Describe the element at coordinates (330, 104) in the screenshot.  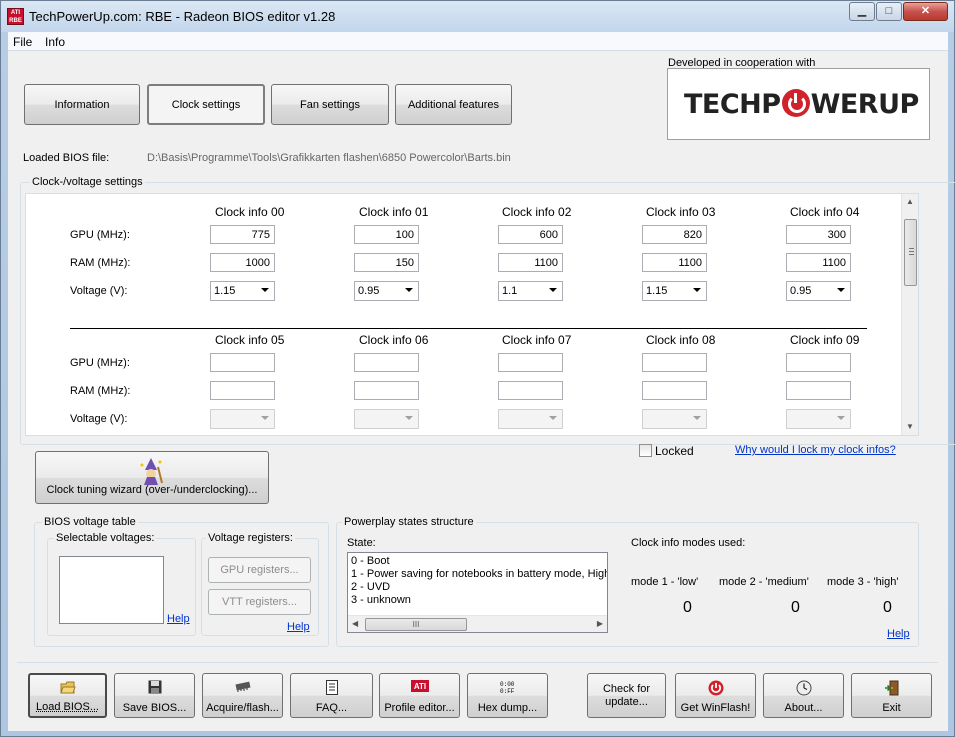
I see `tab-fan-settings: Fan settings` at that location.